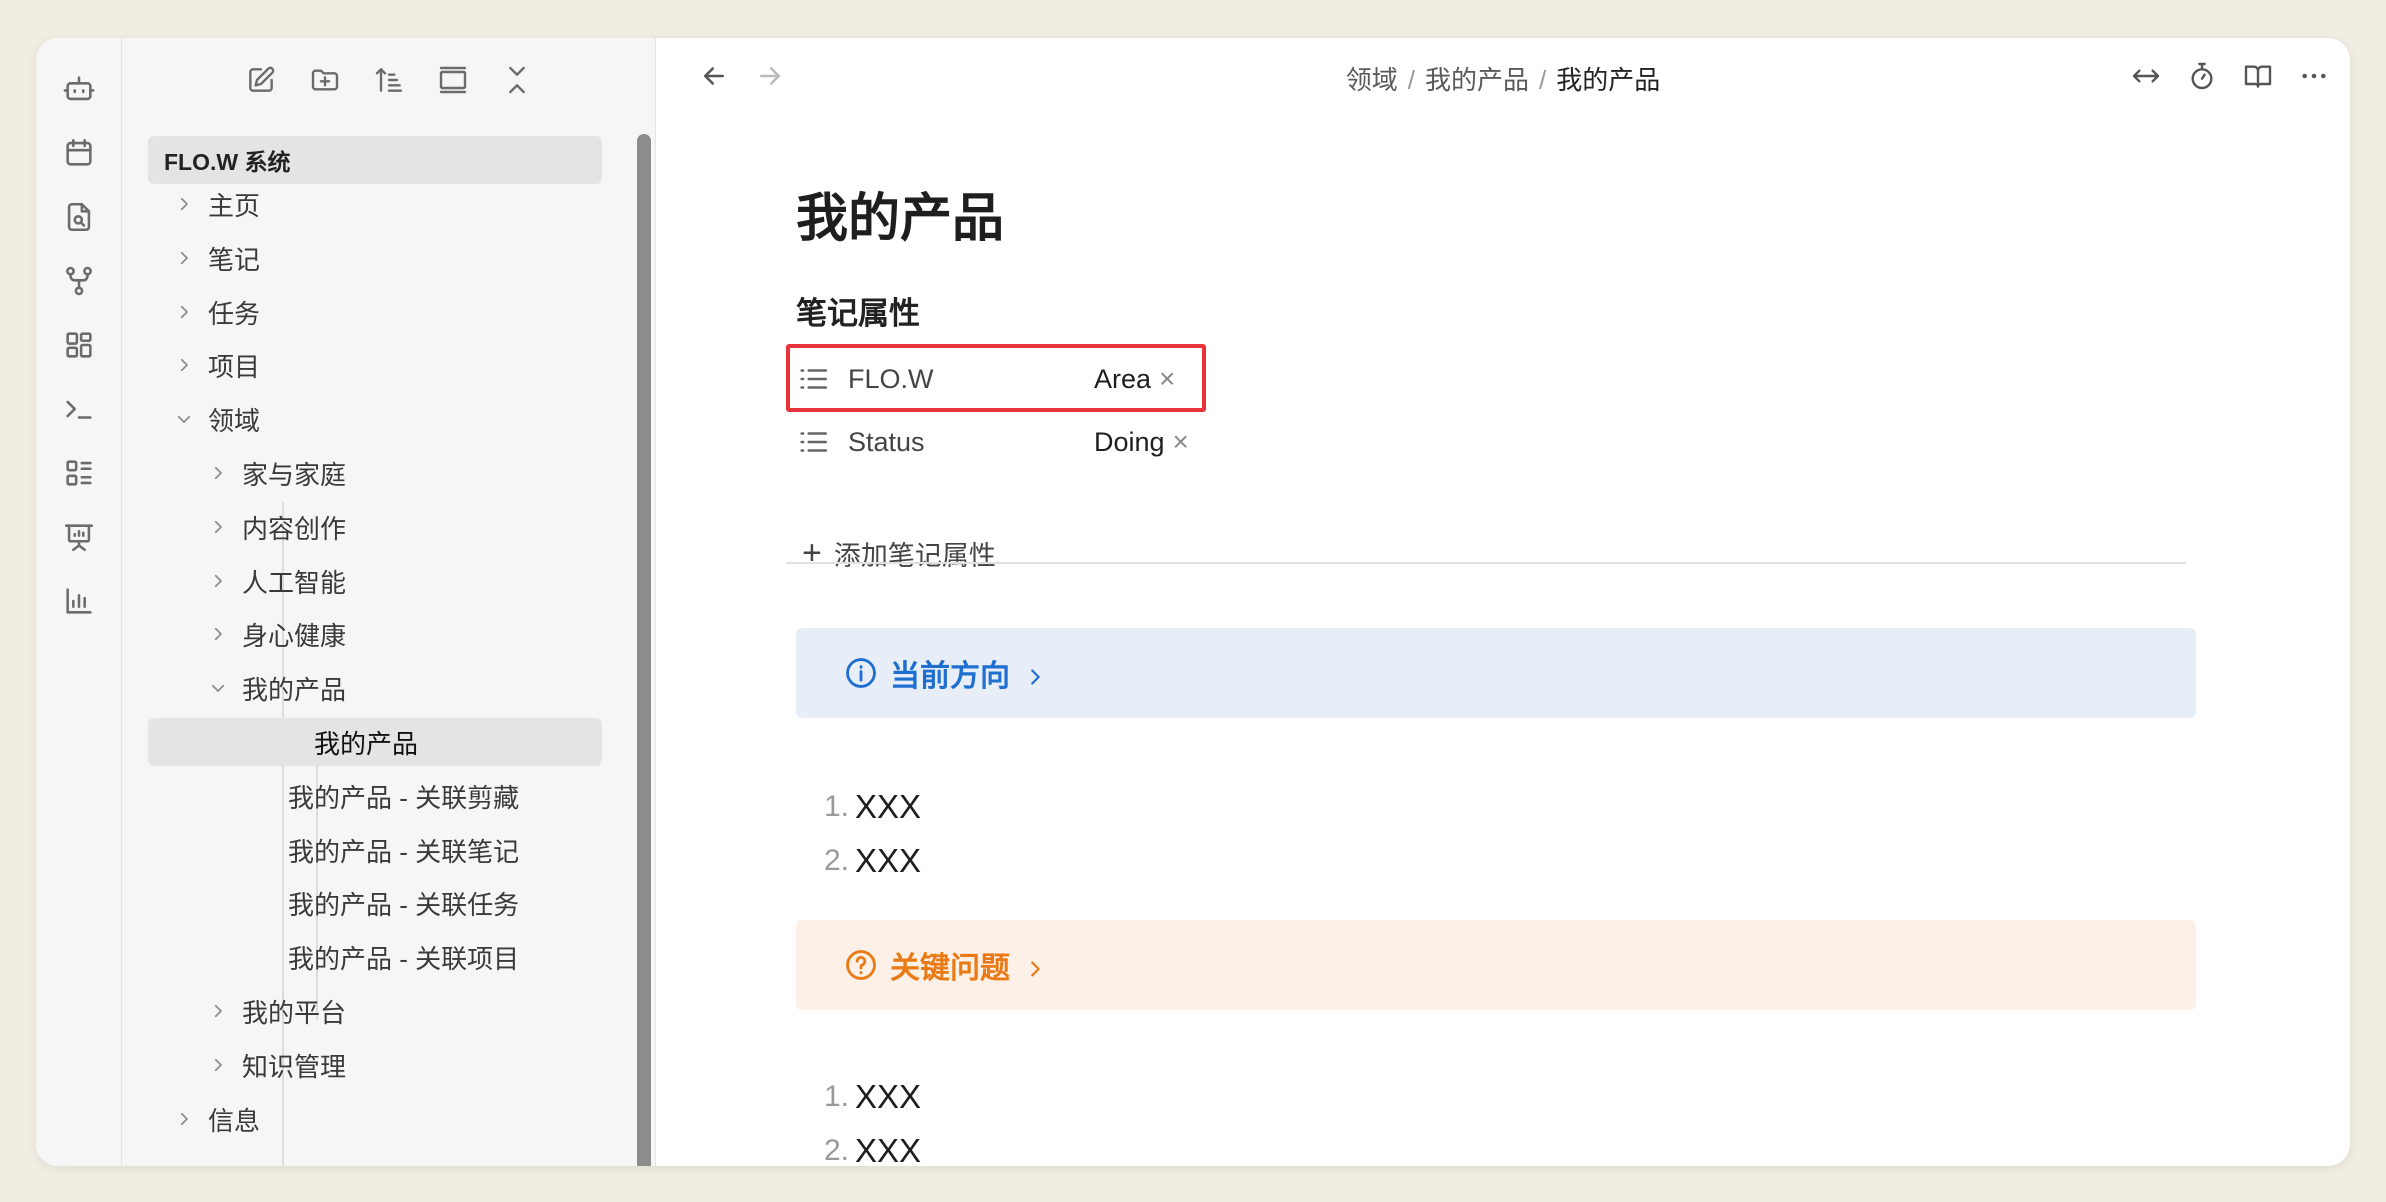 The width and height of the screenshot is (2386, 1202). What do you see at coordinates (1181, 442) in the screenshot?
I see `remove-value-icon: ×` at bounding box center [1181, 442].